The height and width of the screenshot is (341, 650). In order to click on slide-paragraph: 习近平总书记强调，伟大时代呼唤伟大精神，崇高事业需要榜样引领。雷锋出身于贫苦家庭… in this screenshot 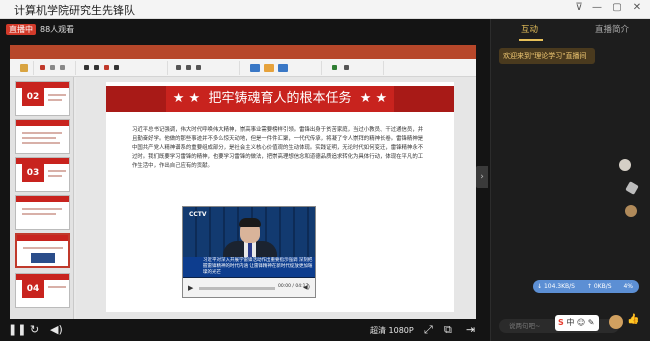, I will do `click(278, 148)`.